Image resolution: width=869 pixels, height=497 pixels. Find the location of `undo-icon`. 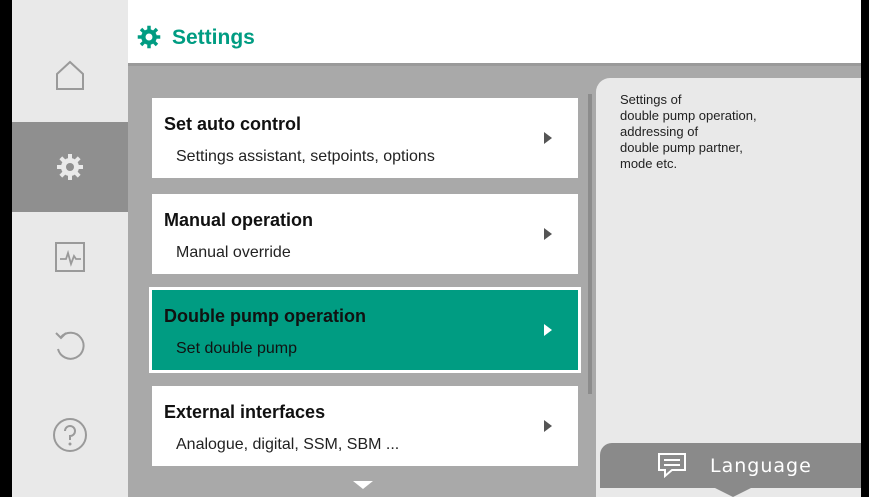

undo-icon is located at coordinates (70, 345).